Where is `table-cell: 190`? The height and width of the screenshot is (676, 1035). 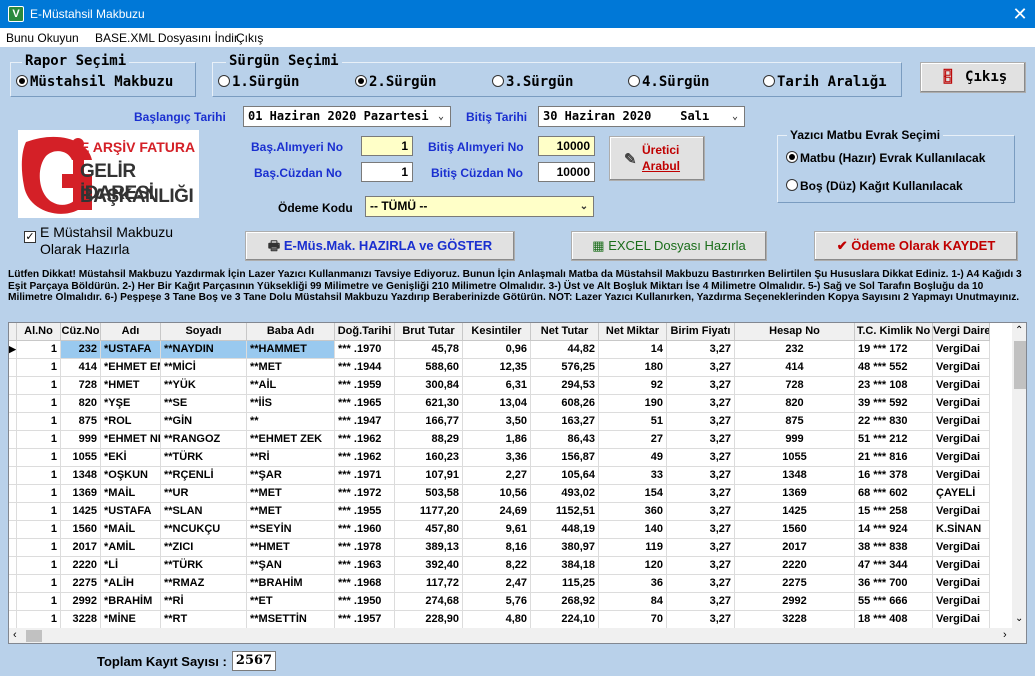
table-cell: 190 is located at coordinates (633, 404).